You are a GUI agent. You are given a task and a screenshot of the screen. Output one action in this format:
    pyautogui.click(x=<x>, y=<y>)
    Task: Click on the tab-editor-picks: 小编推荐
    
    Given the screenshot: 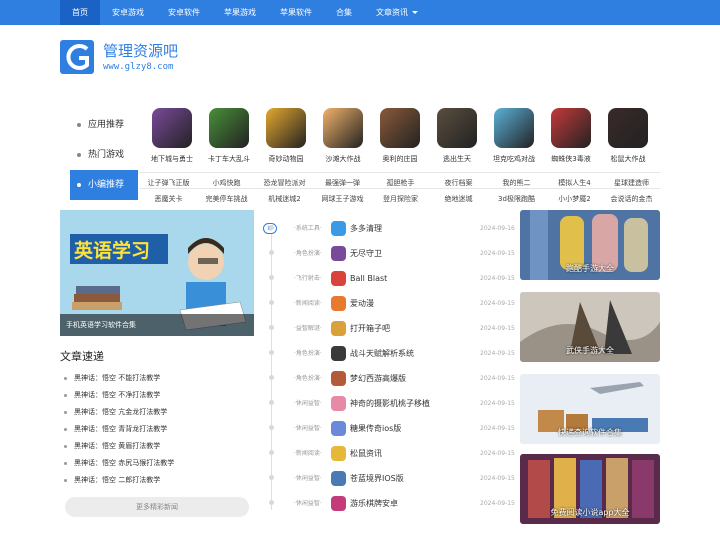 What is the action you would take?
    pyautogui.click(x=104, y=185)
    